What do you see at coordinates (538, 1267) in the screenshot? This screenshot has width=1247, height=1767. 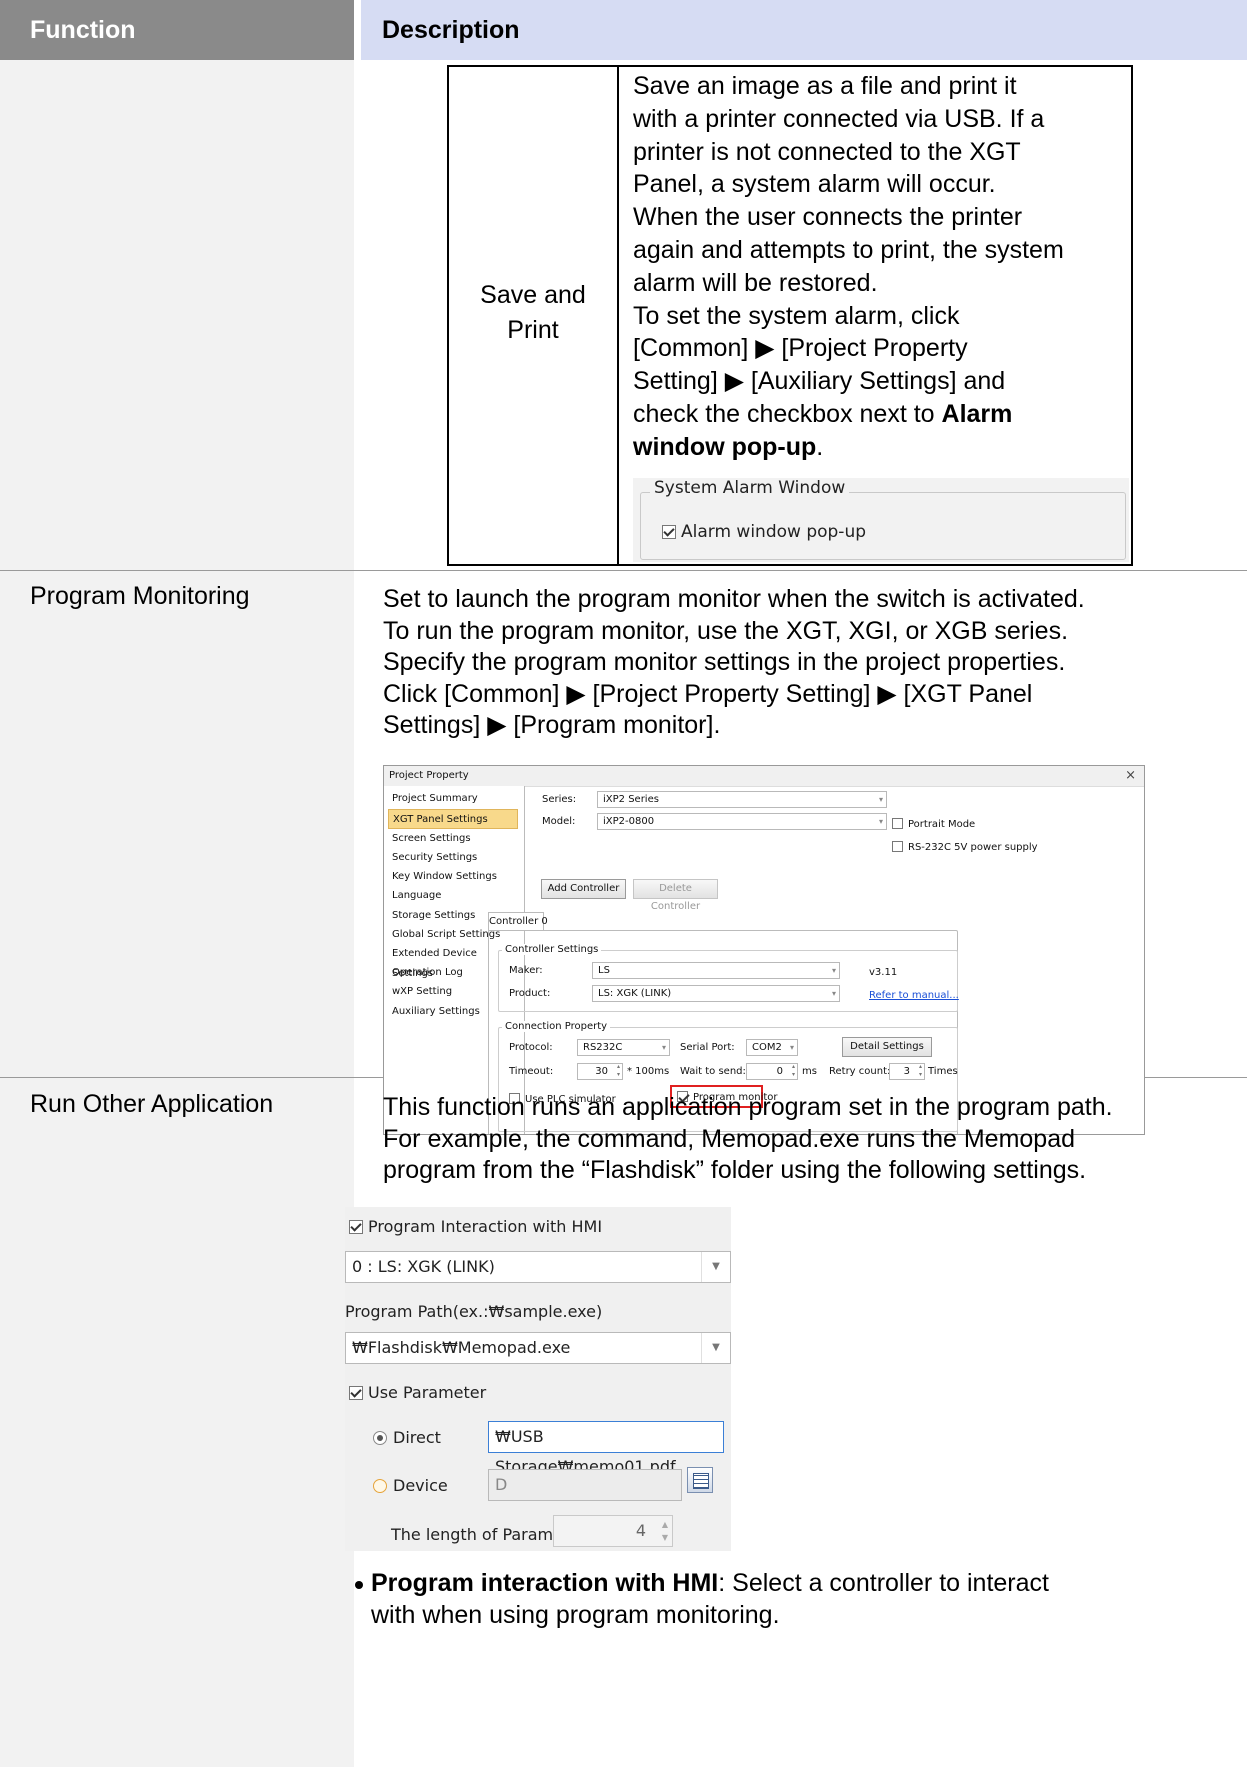 I see `controller-select: 0 : LS: XGK (LINK) ▼` at bounding box center [538, 1267].